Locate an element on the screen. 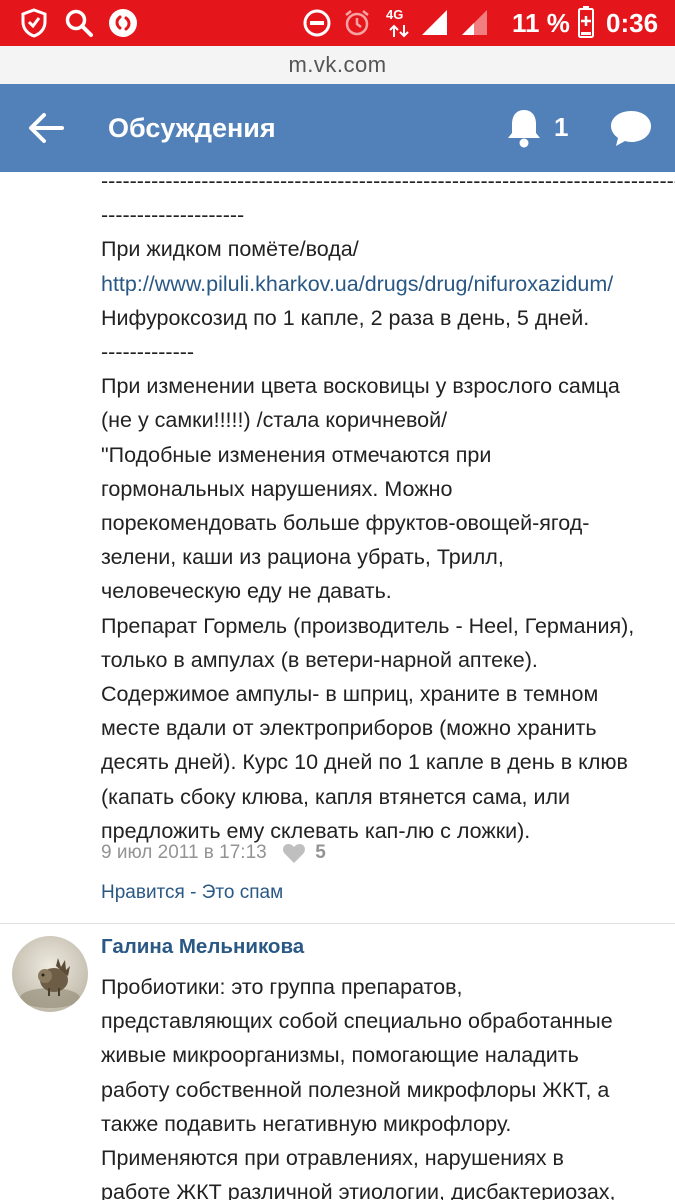 Image resolution: width=675 pixels, height=1200 pixels. chat-bubble-icon is located at coordinates (631, 128).